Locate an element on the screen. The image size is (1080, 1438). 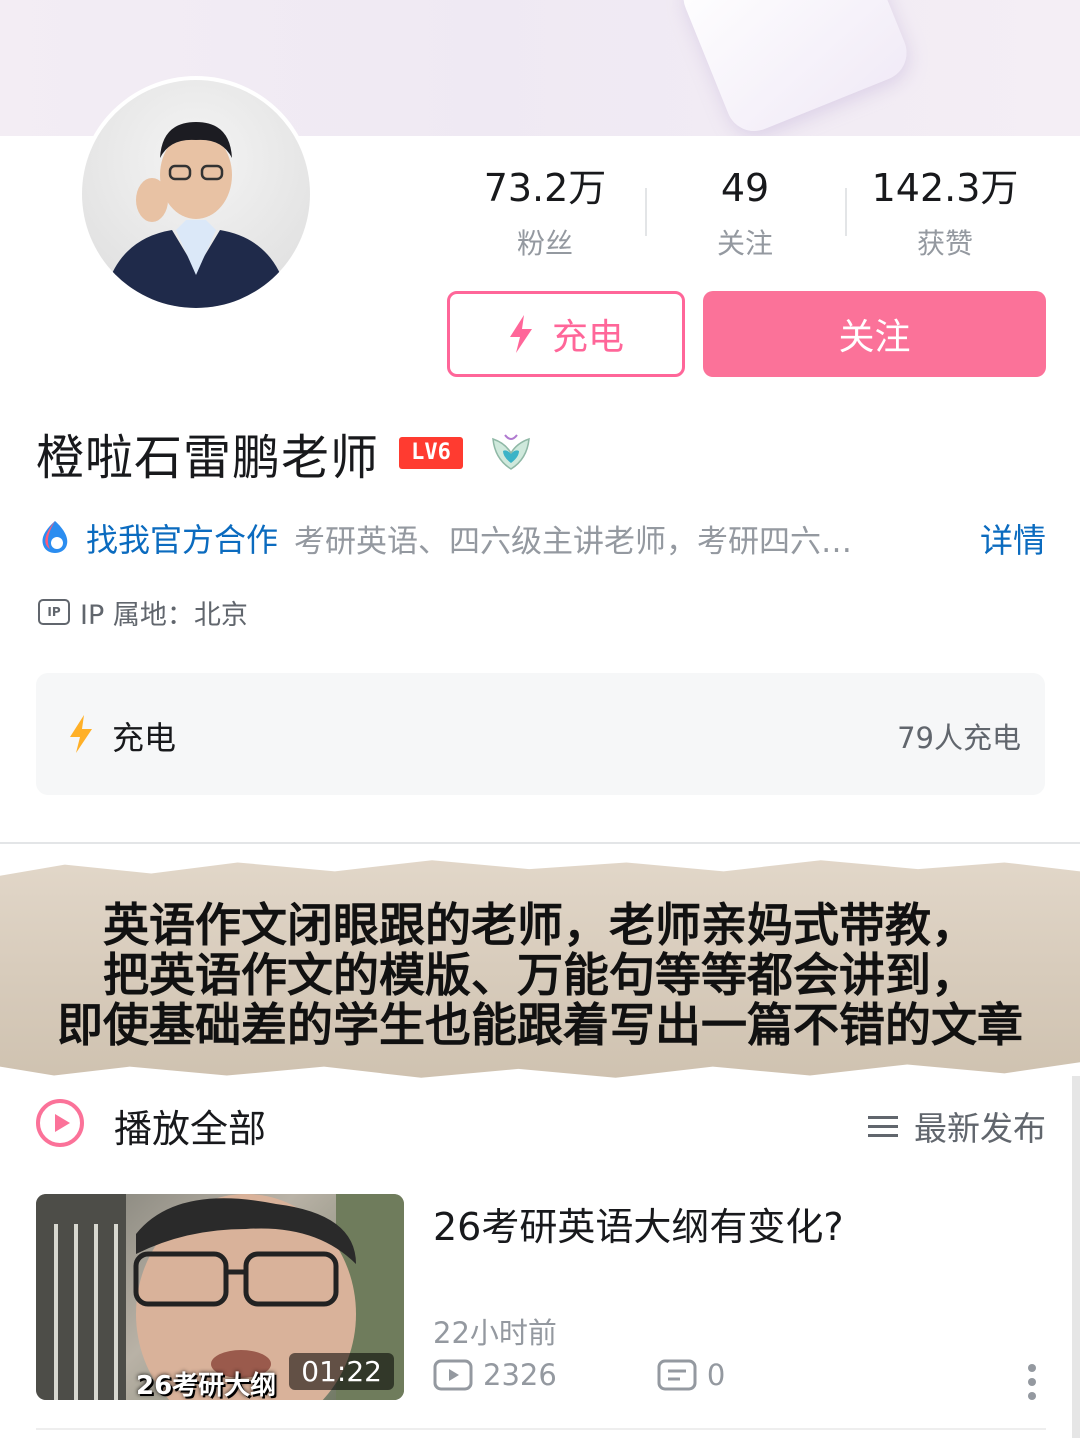
following-label: 关注 is located at coordinates (744, 243).